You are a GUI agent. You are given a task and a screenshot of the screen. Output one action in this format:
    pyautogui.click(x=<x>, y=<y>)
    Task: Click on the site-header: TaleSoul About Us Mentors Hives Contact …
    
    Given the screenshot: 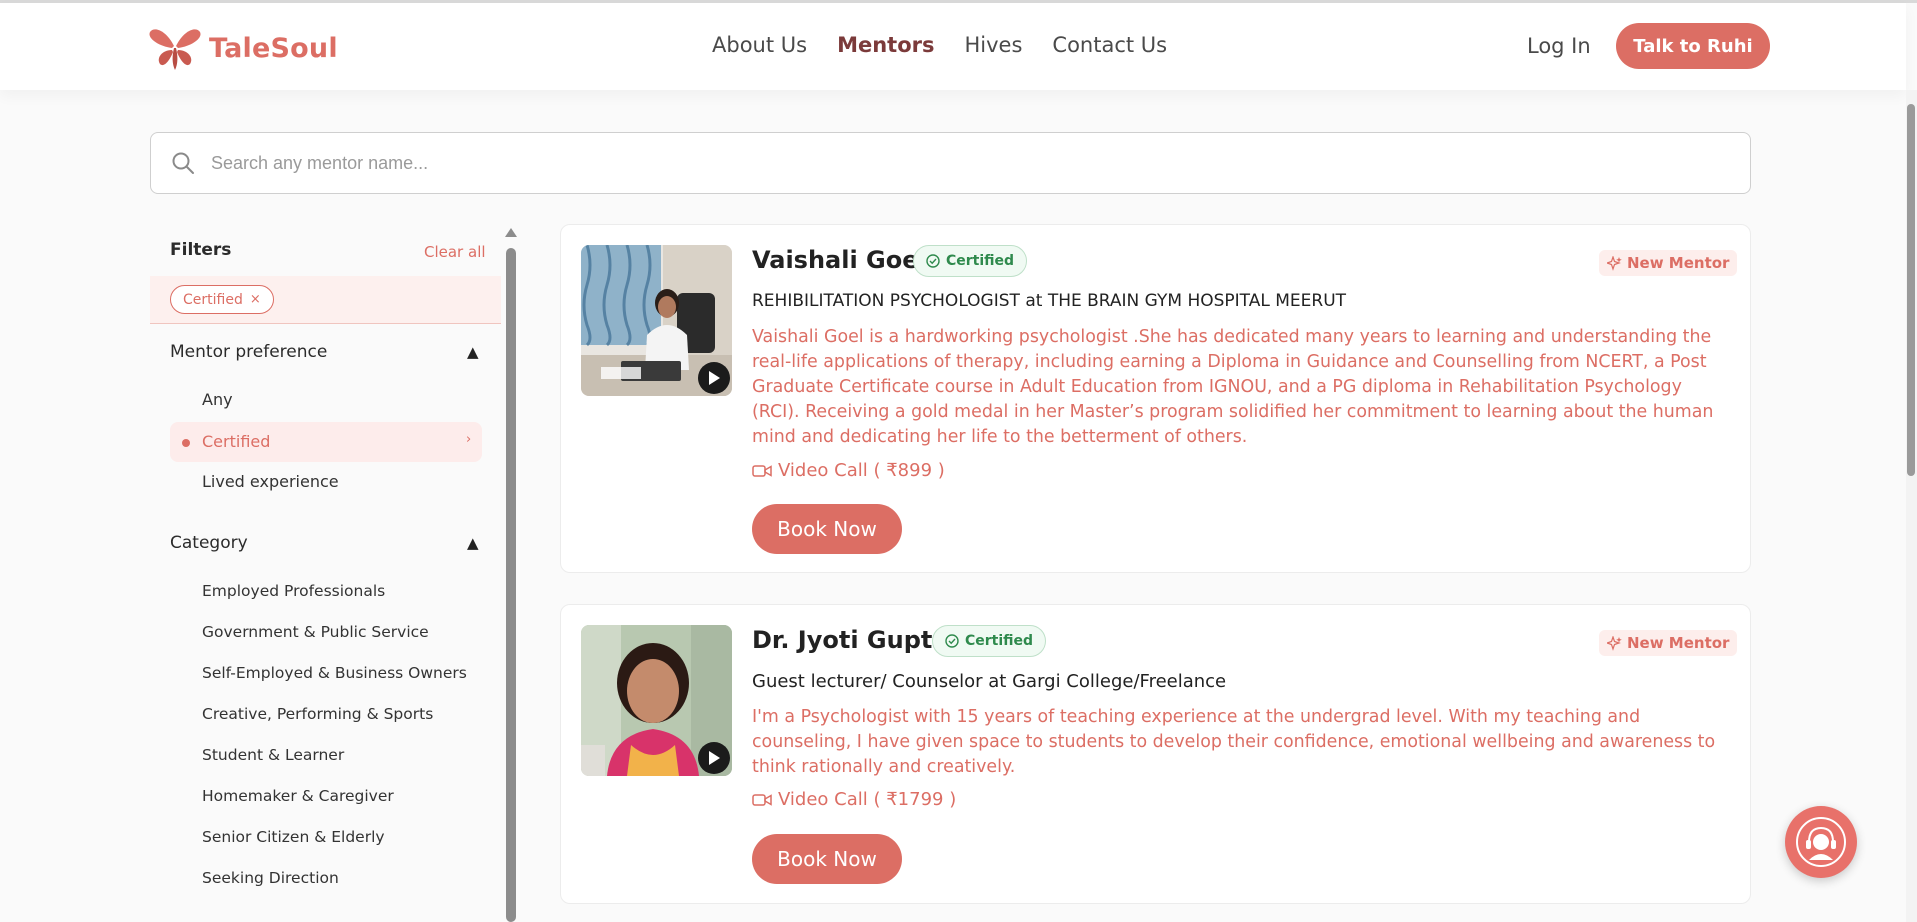 What is the action you would take?
    pyautogui.click(x=953, y=46)
    